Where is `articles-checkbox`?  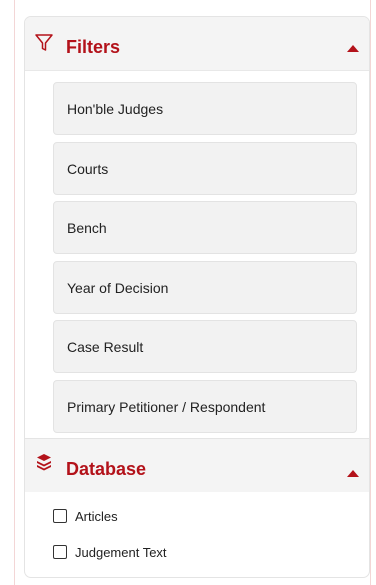 articles-checkbox is located at coordinates (60, 516).